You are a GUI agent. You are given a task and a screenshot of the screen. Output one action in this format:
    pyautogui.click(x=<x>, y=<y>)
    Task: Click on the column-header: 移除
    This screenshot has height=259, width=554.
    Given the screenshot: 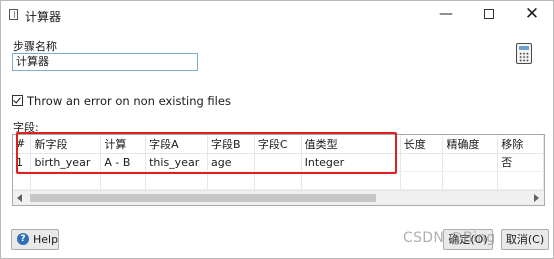 What is the action you would take?
    pyautogui.click(x=520, y=144)
    